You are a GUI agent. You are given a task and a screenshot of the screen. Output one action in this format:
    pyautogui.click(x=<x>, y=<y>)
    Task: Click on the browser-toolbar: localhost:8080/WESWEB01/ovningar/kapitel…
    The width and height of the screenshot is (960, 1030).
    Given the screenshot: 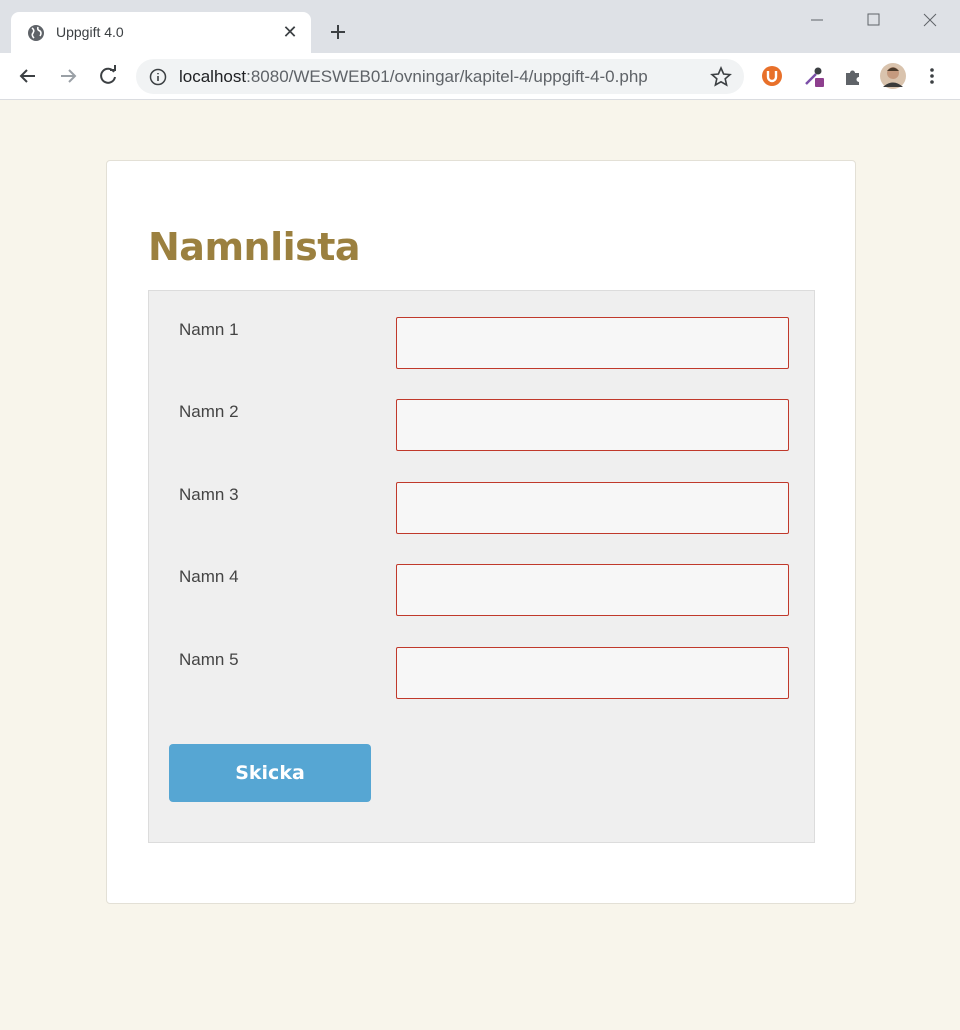 What is the action you would take?
    pyautogui.click(x=480, y=76)
    